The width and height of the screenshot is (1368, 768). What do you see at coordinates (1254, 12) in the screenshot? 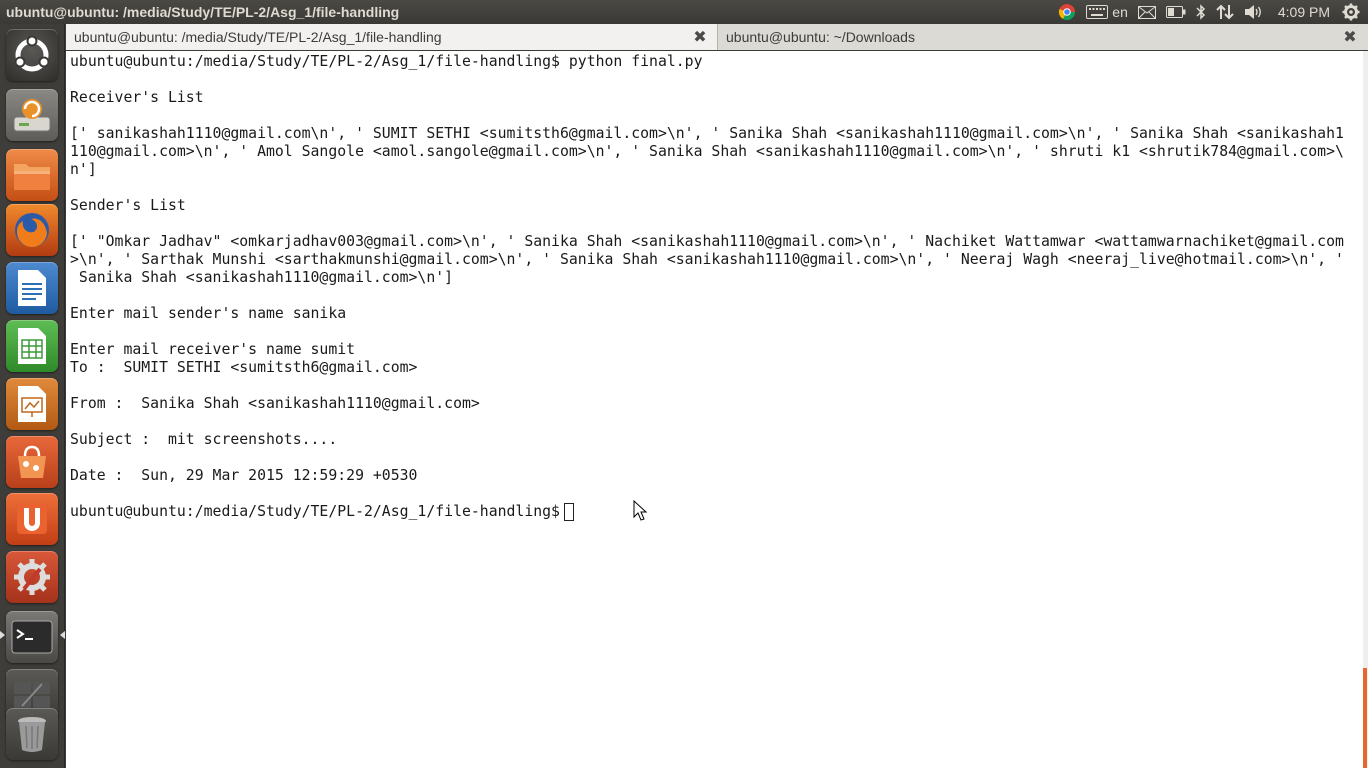
I see `volume-icon` at bounding box center [1254, 12].